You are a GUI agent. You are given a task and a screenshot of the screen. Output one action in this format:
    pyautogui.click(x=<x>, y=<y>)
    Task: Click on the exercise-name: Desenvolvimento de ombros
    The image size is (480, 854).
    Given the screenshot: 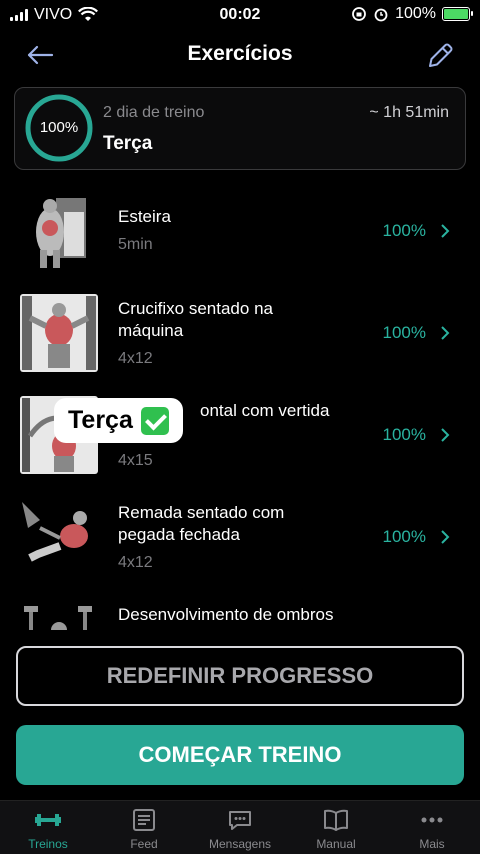 What is the action you would take?
    pyautogui.click(x=226, y=614)
    